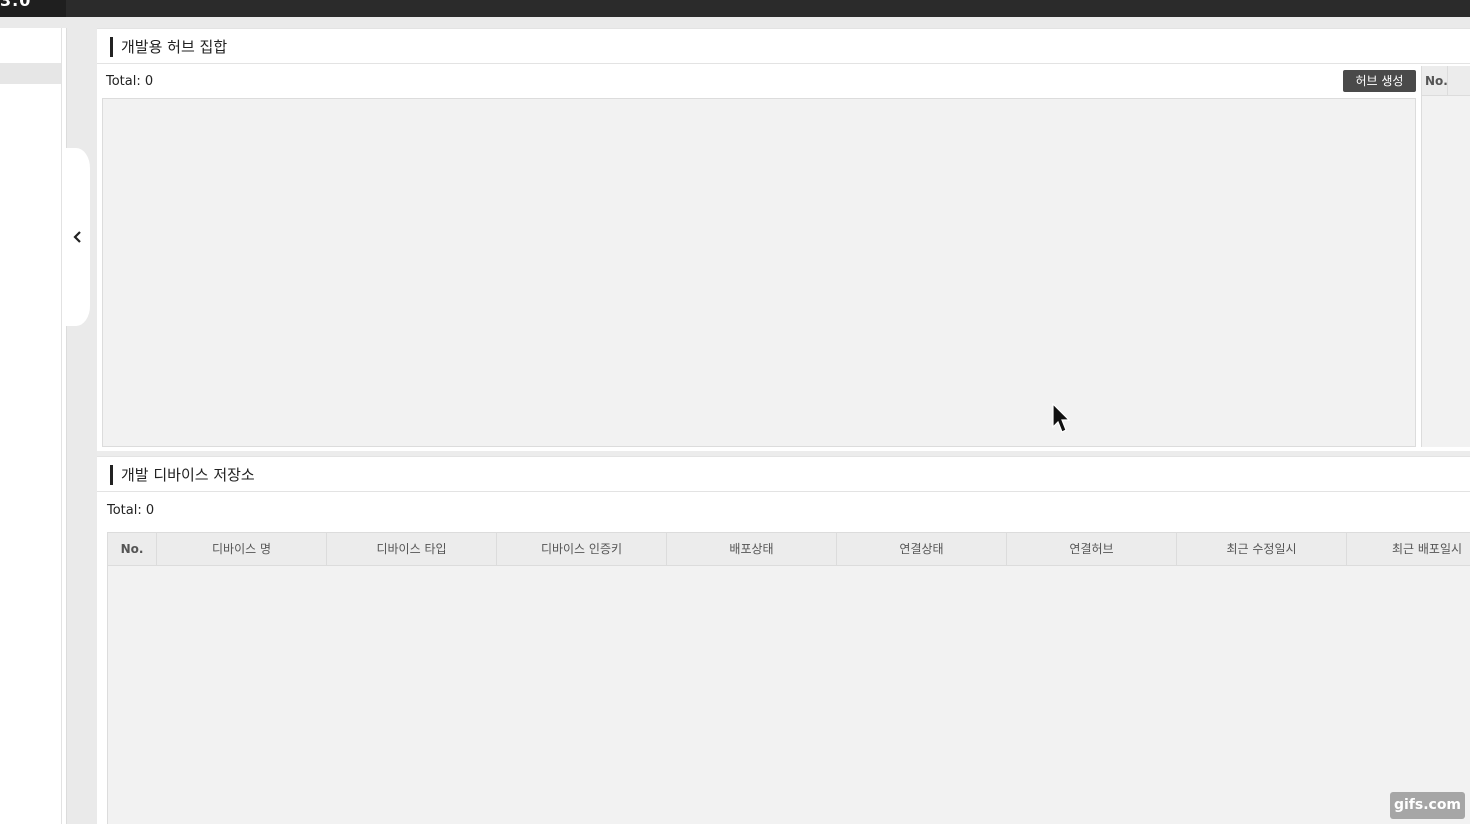  I want to click on column-header-device-type: 디바이스 타입, so click(412, 549).